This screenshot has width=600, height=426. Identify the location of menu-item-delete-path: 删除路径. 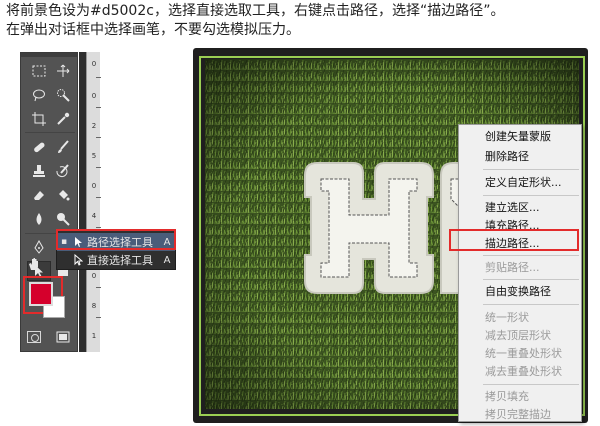
(507, 156).